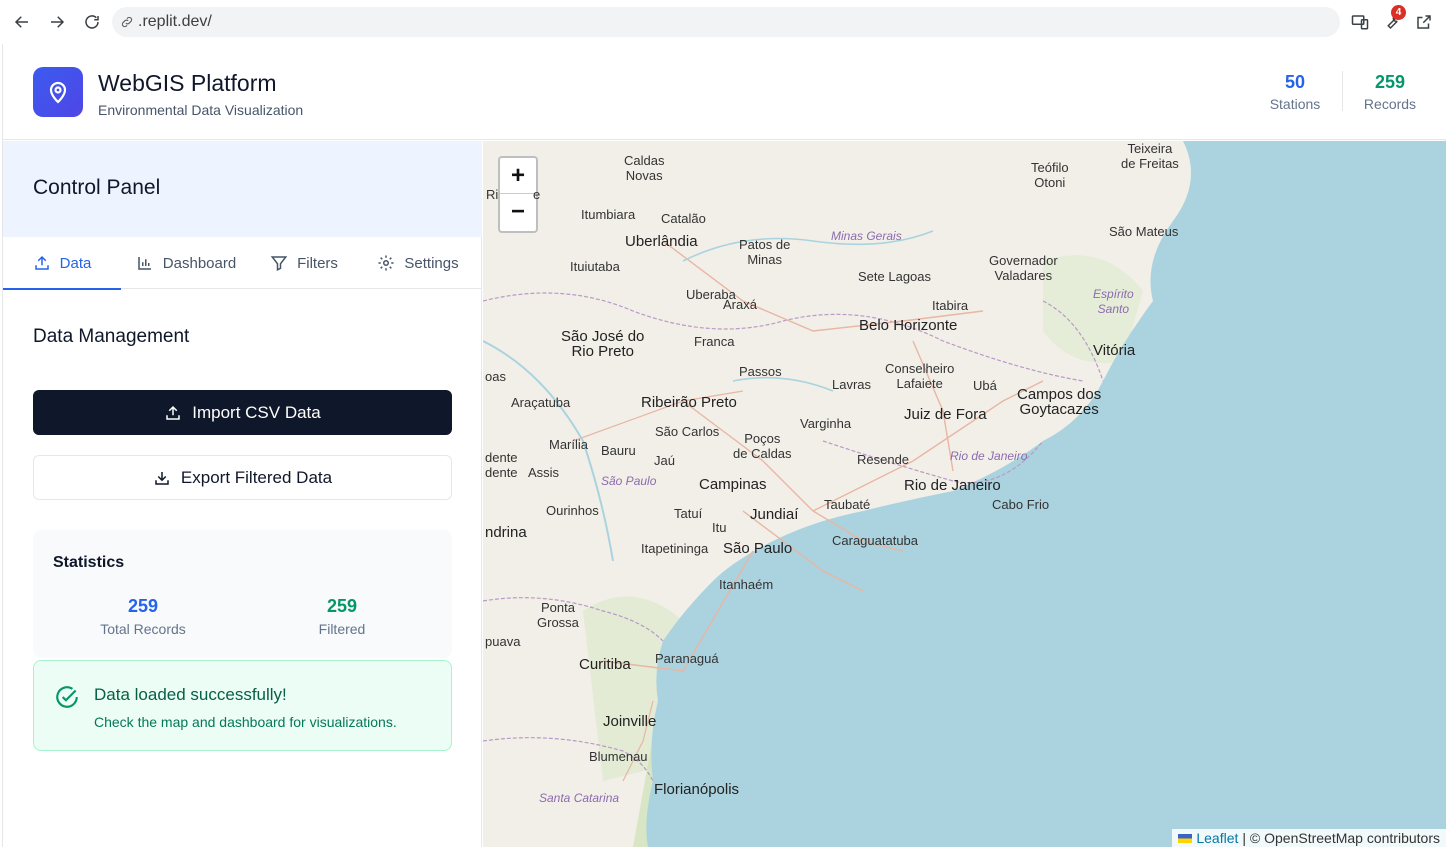 This screenshot has height=847, width=1448. I want to click on place-label-sao-mateus: São Mateus, so click(1144, 231).